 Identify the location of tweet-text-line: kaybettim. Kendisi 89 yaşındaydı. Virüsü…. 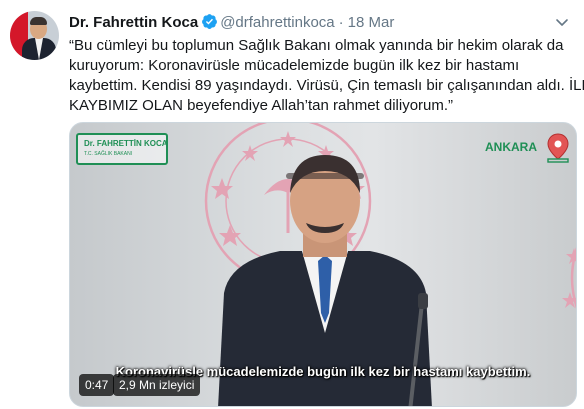
(326, 85).